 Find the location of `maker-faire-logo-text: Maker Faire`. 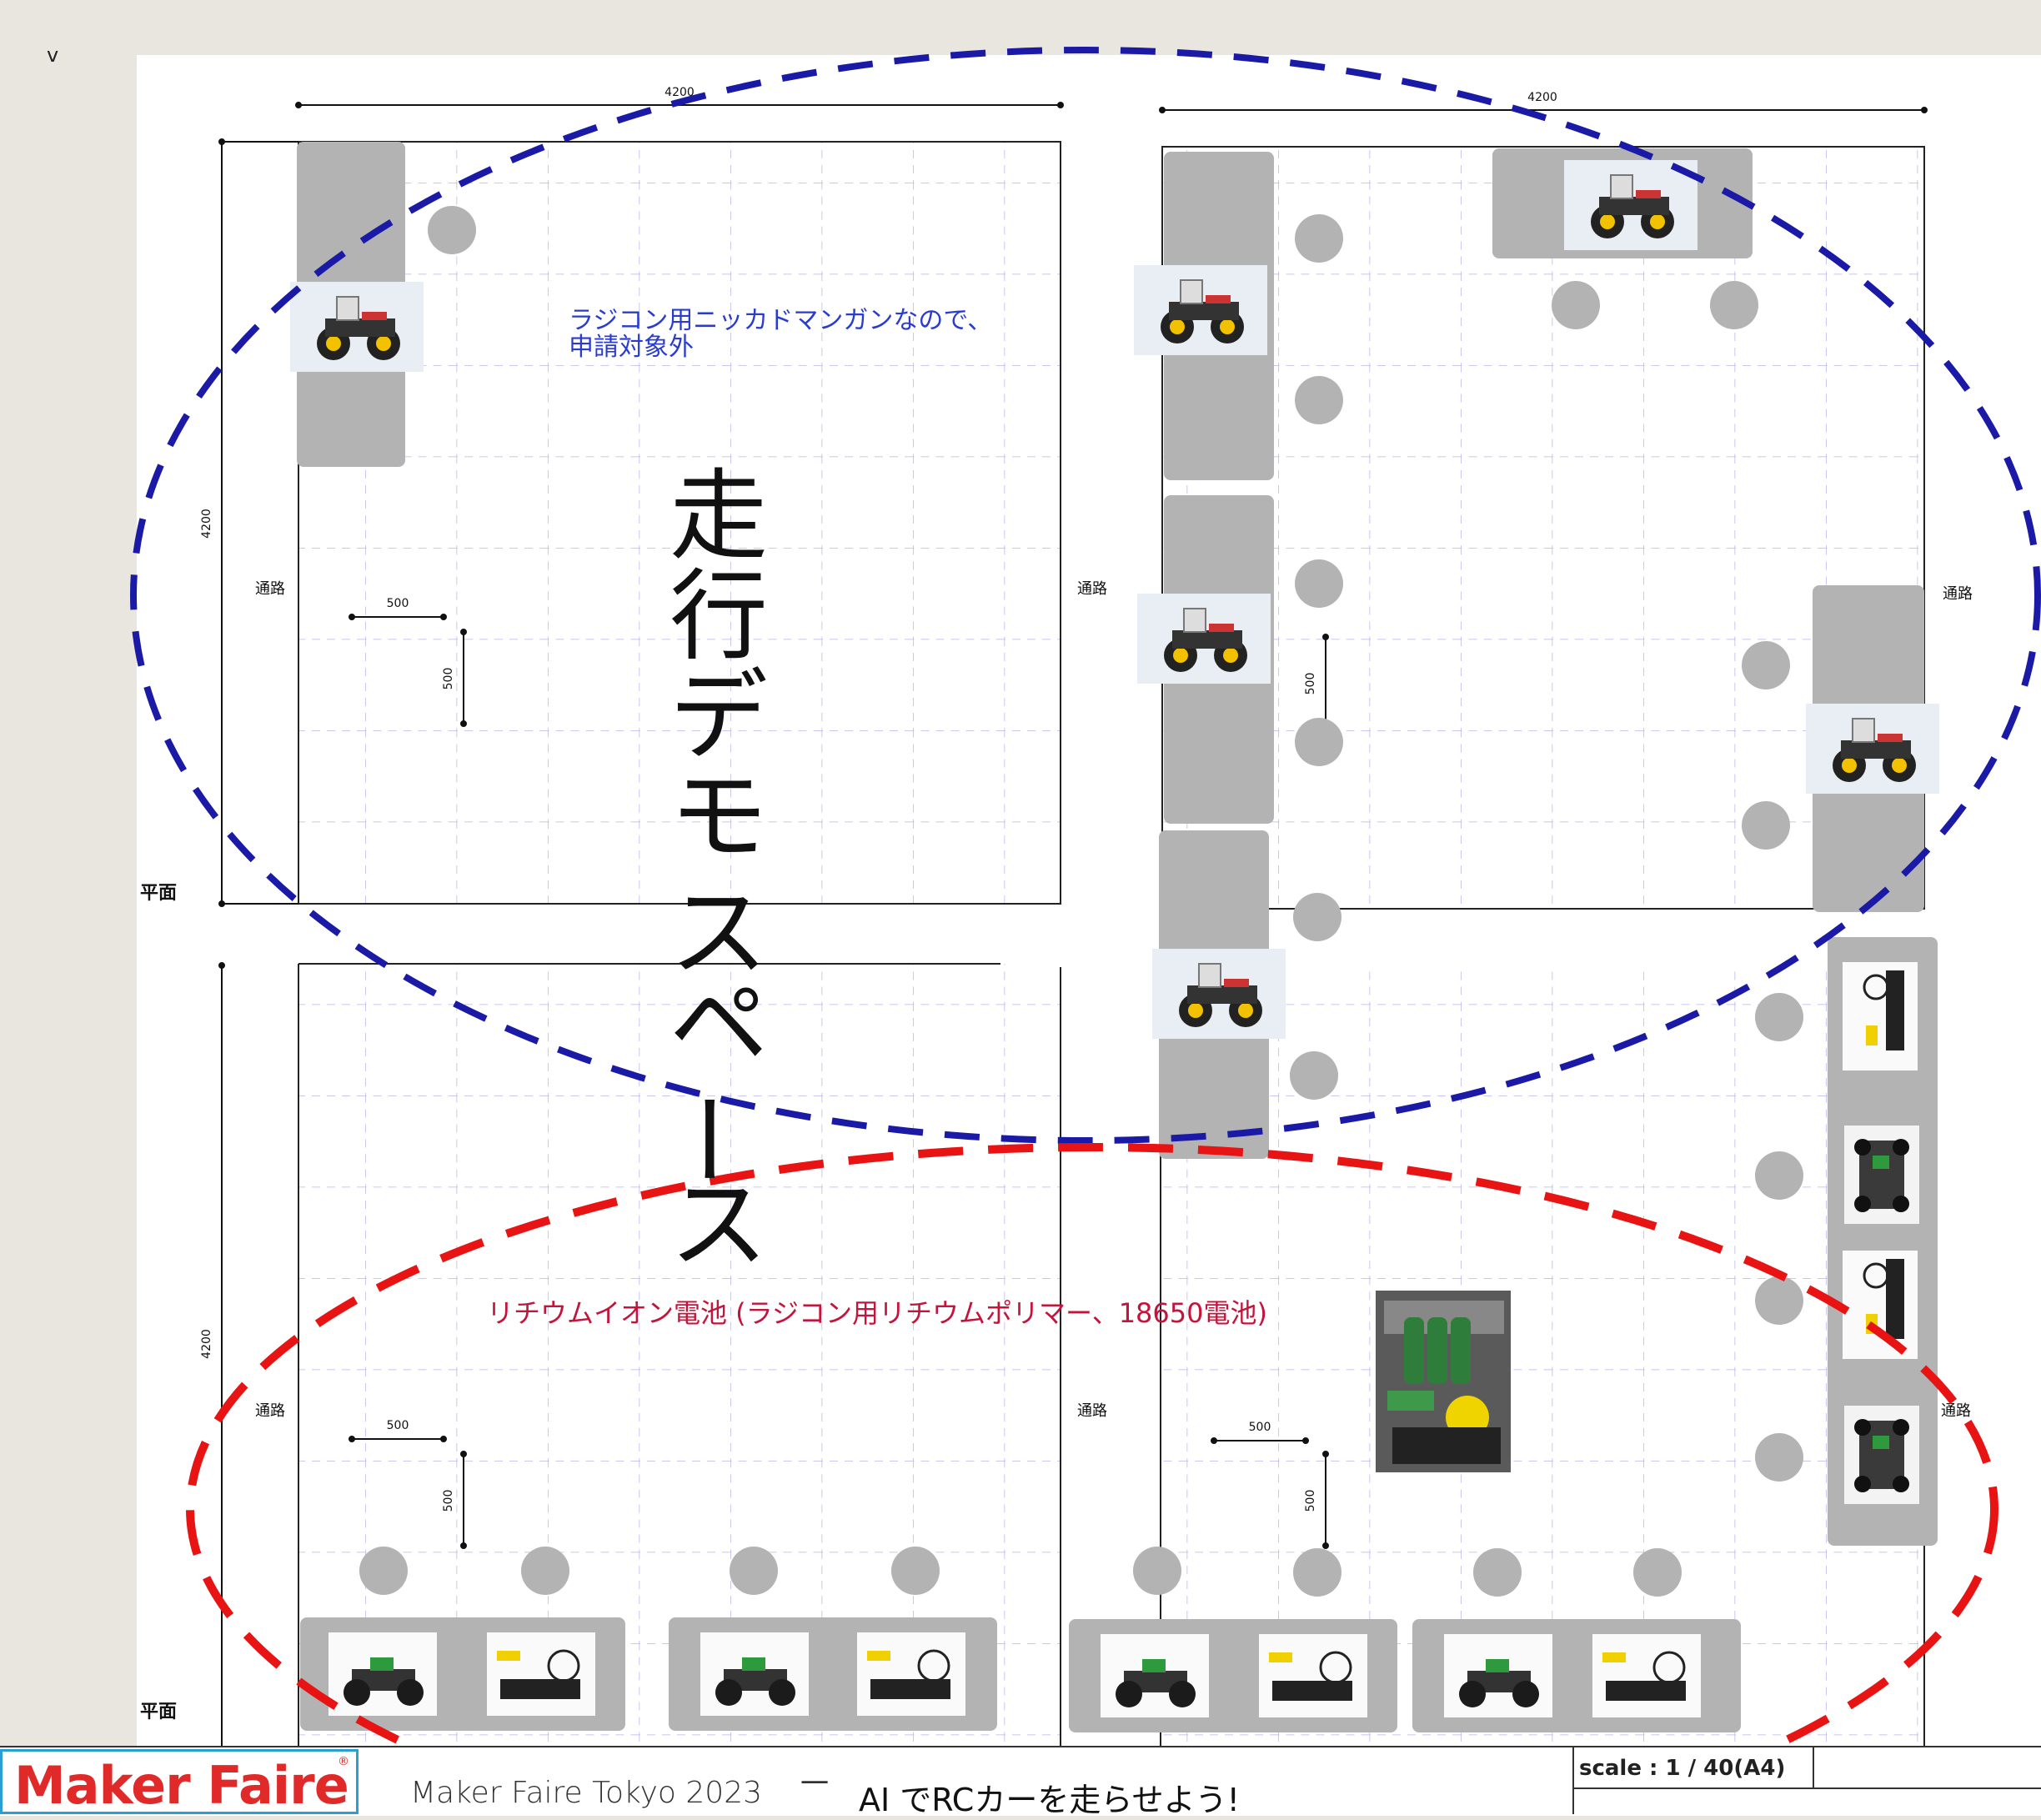

maker-faire-logo-text: Maker Faire is located at coordinates (181, 1786).